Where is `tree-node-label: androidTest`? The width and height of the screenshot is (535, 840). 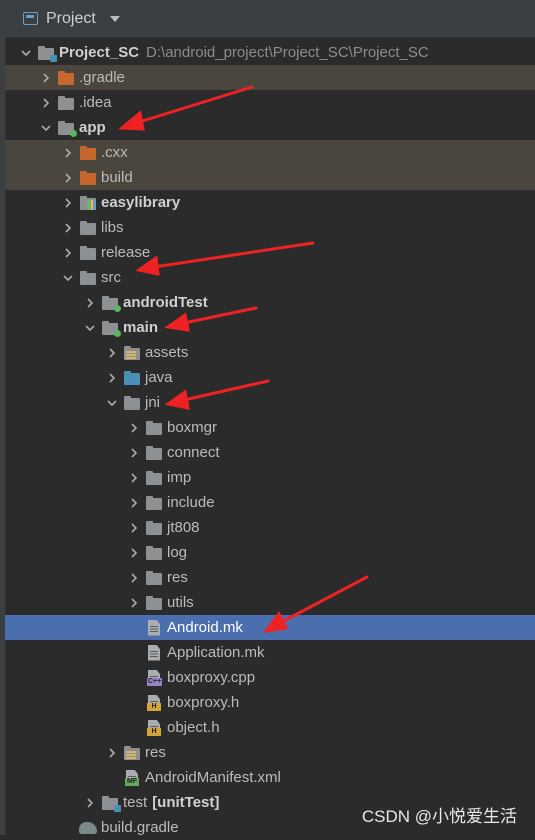
tree-node-label: androidTest is located at coordinates (165, 302).